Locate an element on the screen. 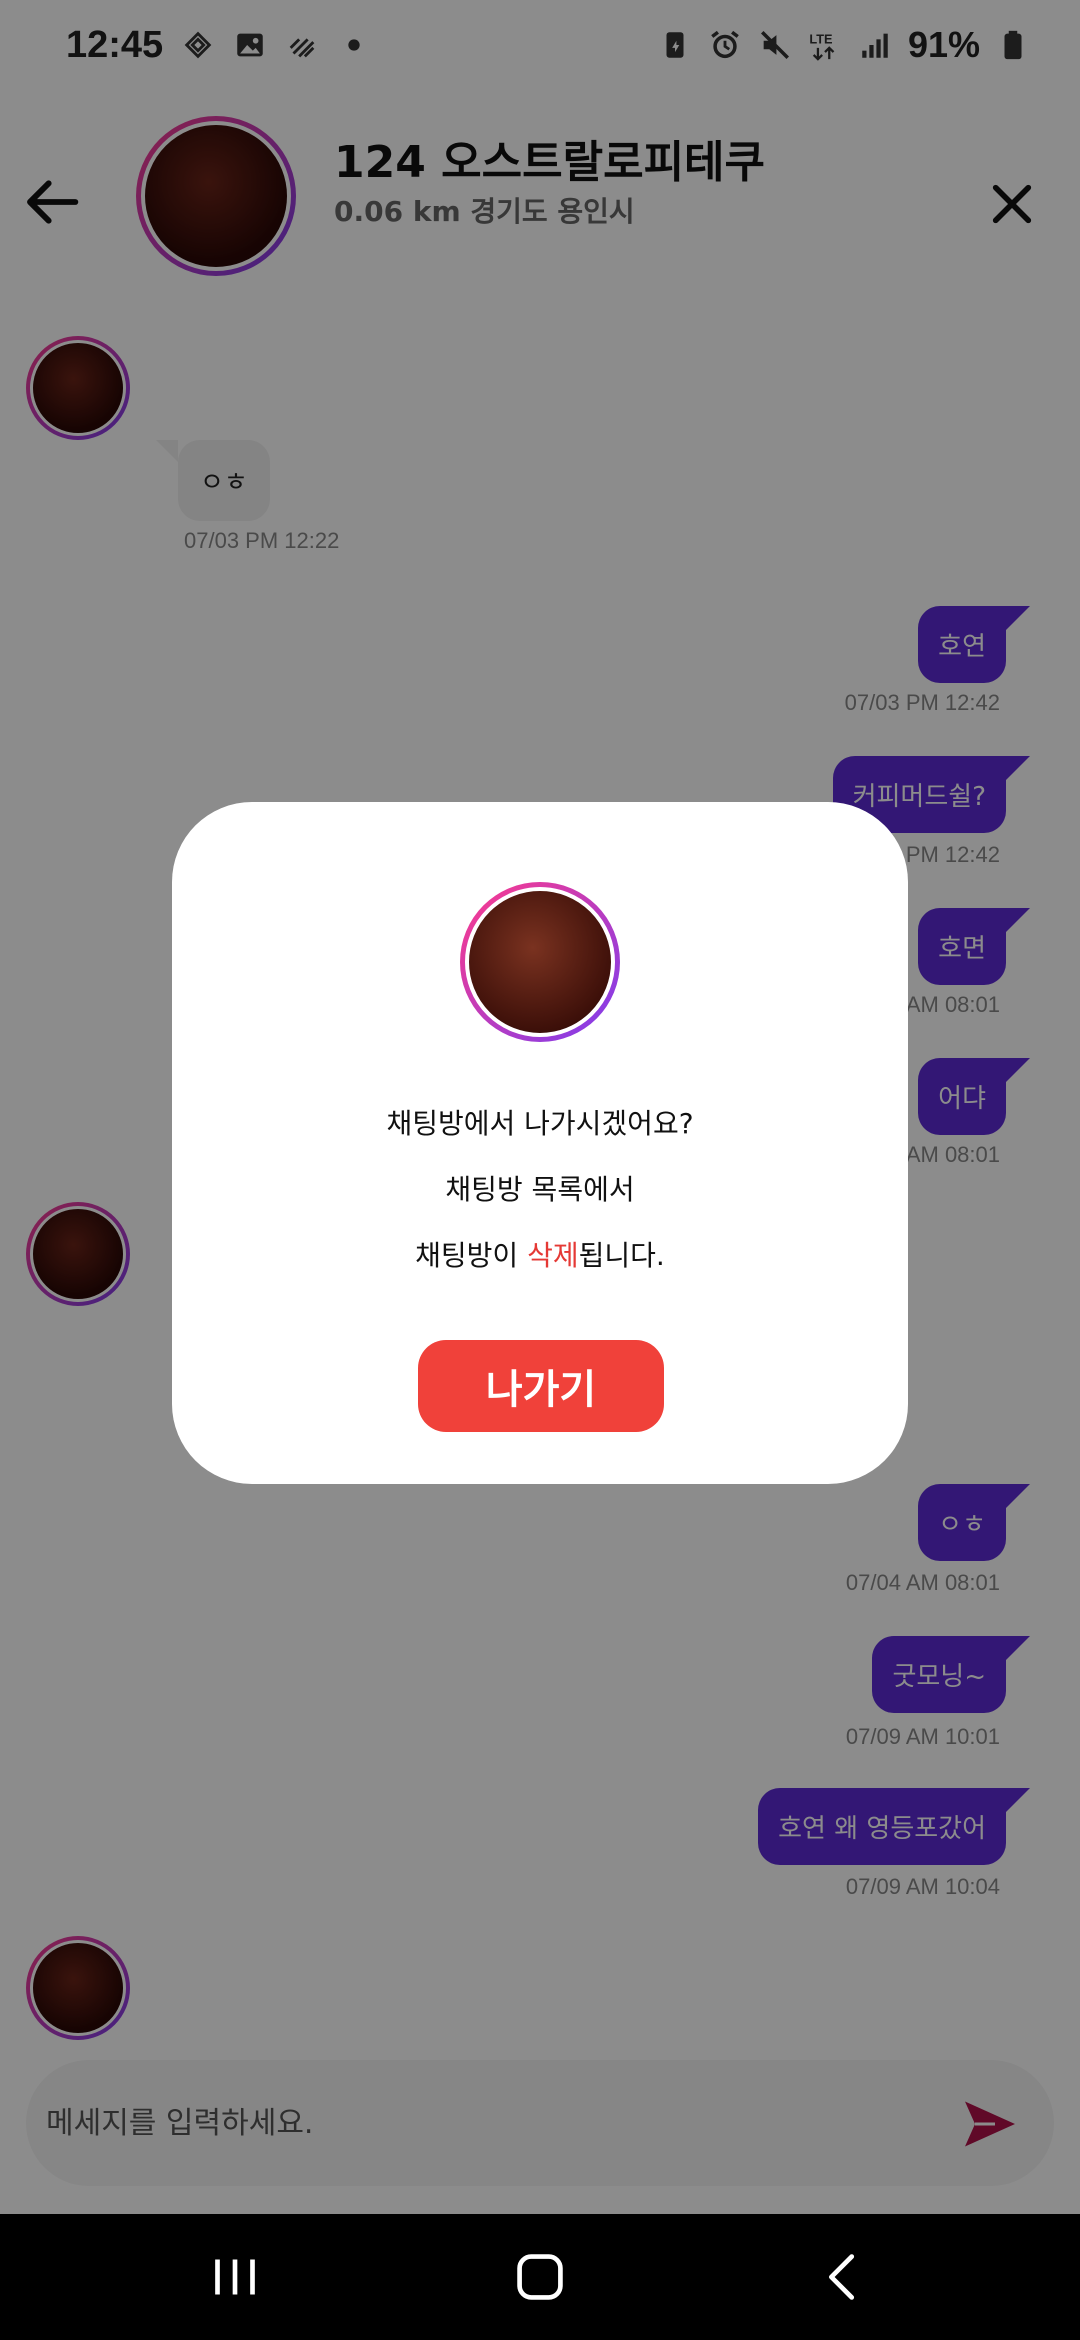  recent-apps-icon is located at coordinates (235, 2277).